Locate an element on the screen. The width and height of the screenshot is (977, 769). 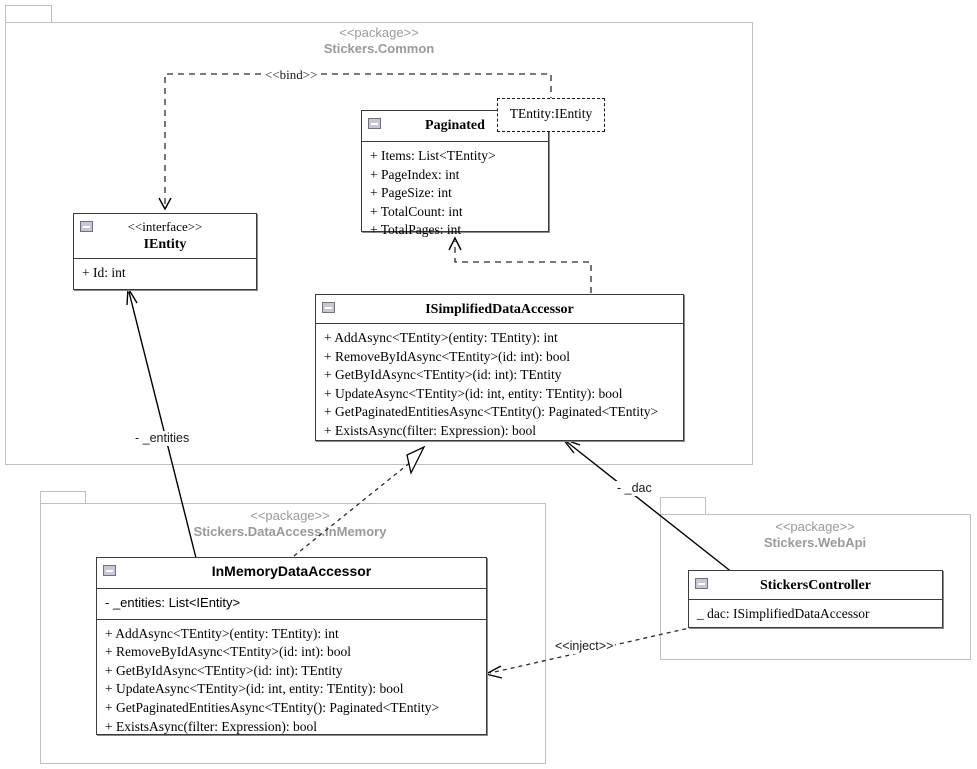
class-name-isimplifieddataaccessor: ISimplifiedDataAccessor is located at coordinates (499, 309).